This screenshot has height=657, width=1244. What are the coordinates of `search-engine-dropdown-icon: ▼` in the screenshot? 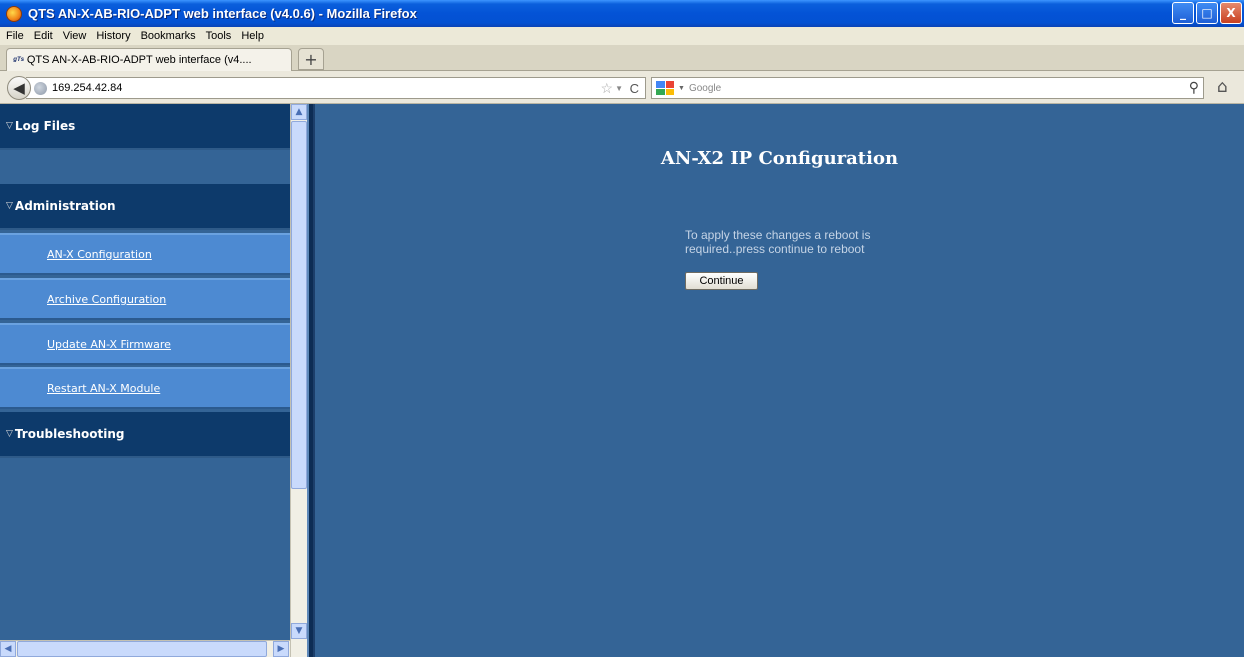 It's located at (681, 88).